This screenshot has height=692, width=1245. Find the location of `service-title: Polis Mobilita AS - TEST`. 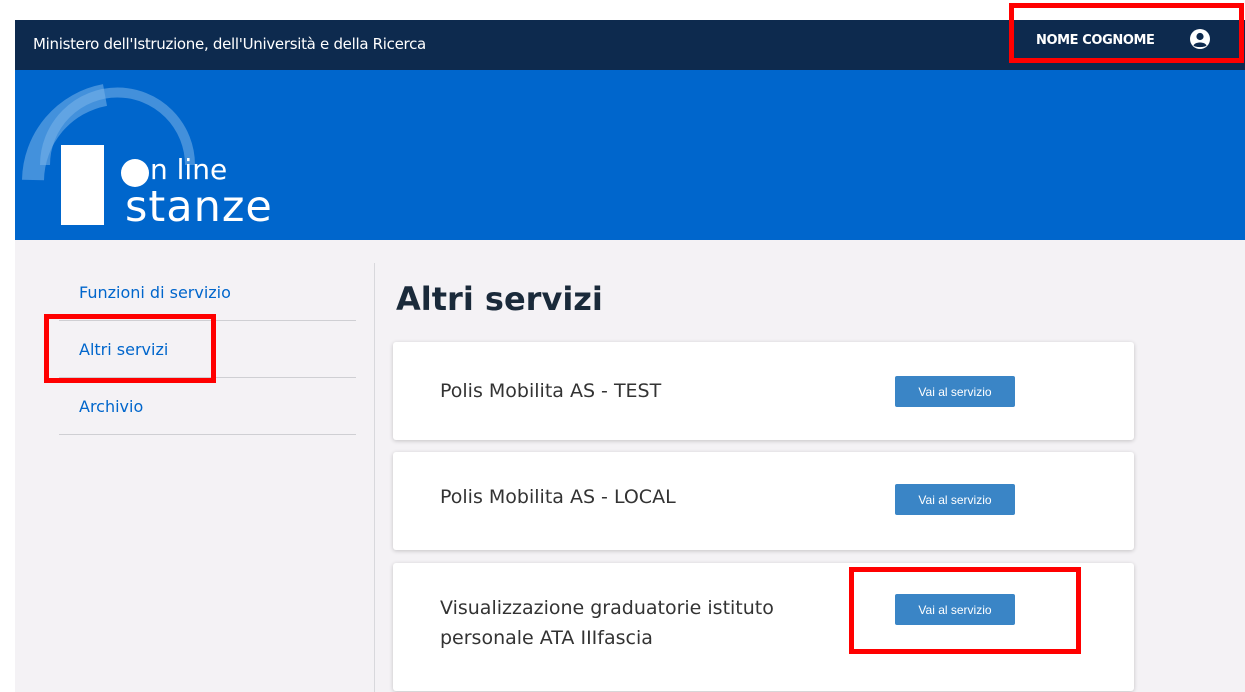

service-title: Polis Mobilita AS - TEST is located at coordinates (551, 391).